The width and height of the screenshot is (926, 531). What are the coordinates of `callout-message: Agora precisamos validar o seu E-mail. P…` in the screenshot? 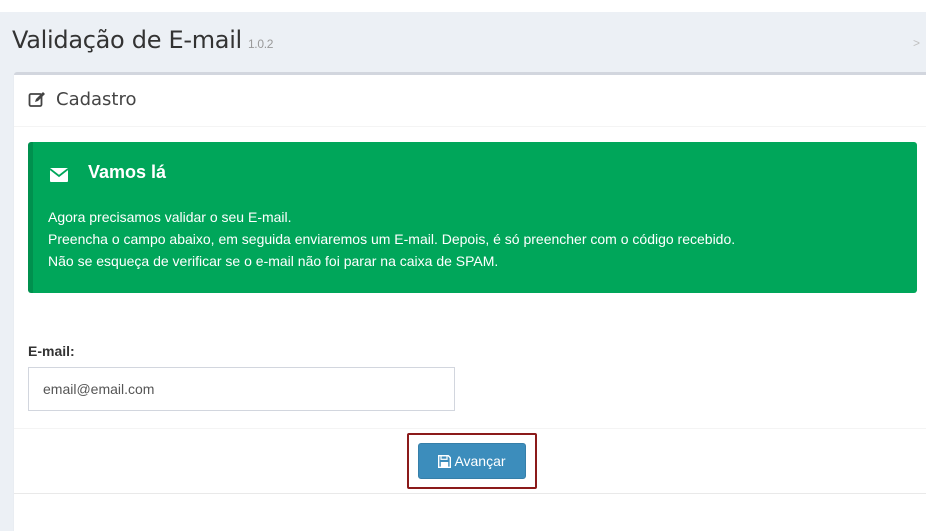 It's located at (391, 239).